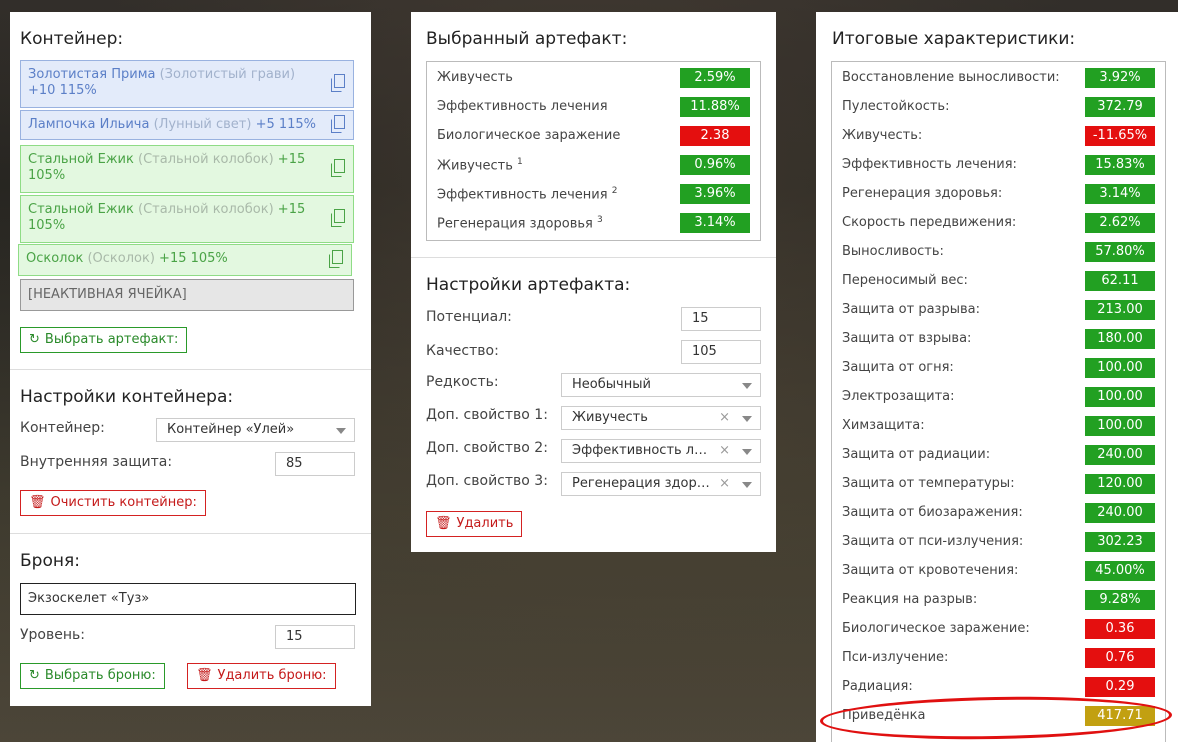 This screenshot has height=742, width=1178. Describe the element at coordinates (910, 599) in the screenshot. I see `stat-name: Реакция на разрыв:` at that location.